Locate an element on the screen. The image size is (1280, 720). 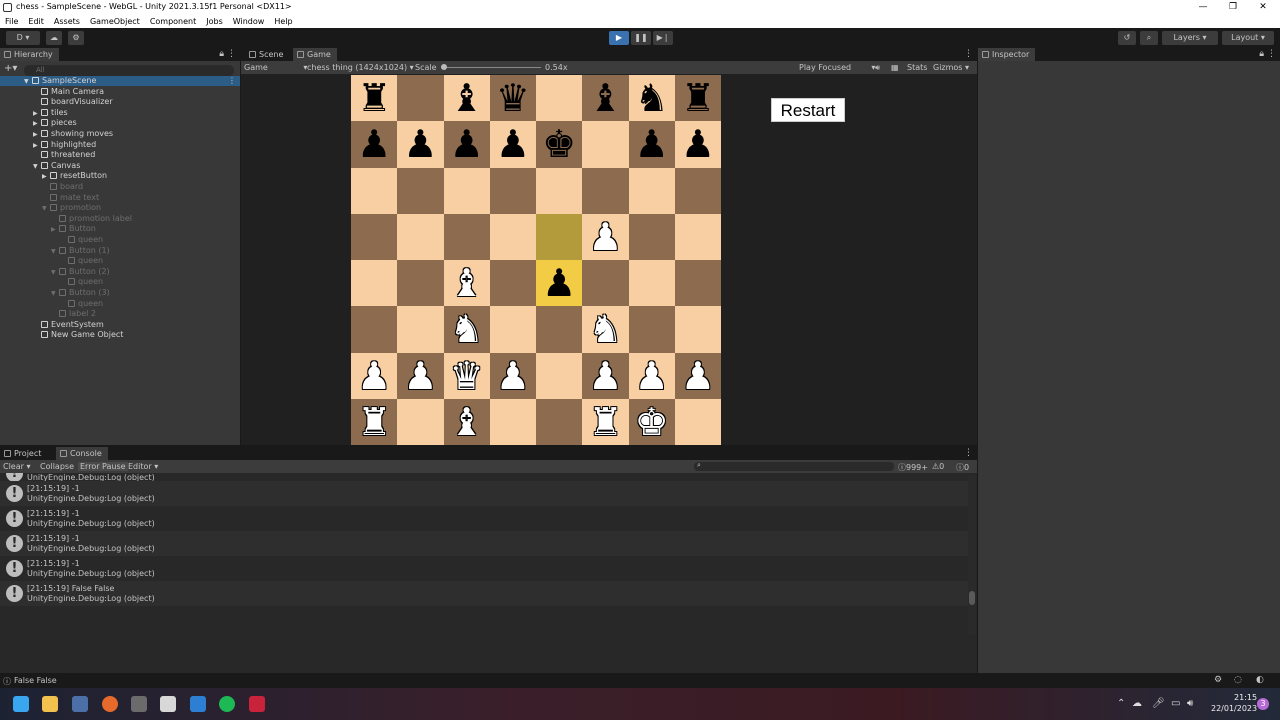
firefox-icon is located at coordinates (110, 704).